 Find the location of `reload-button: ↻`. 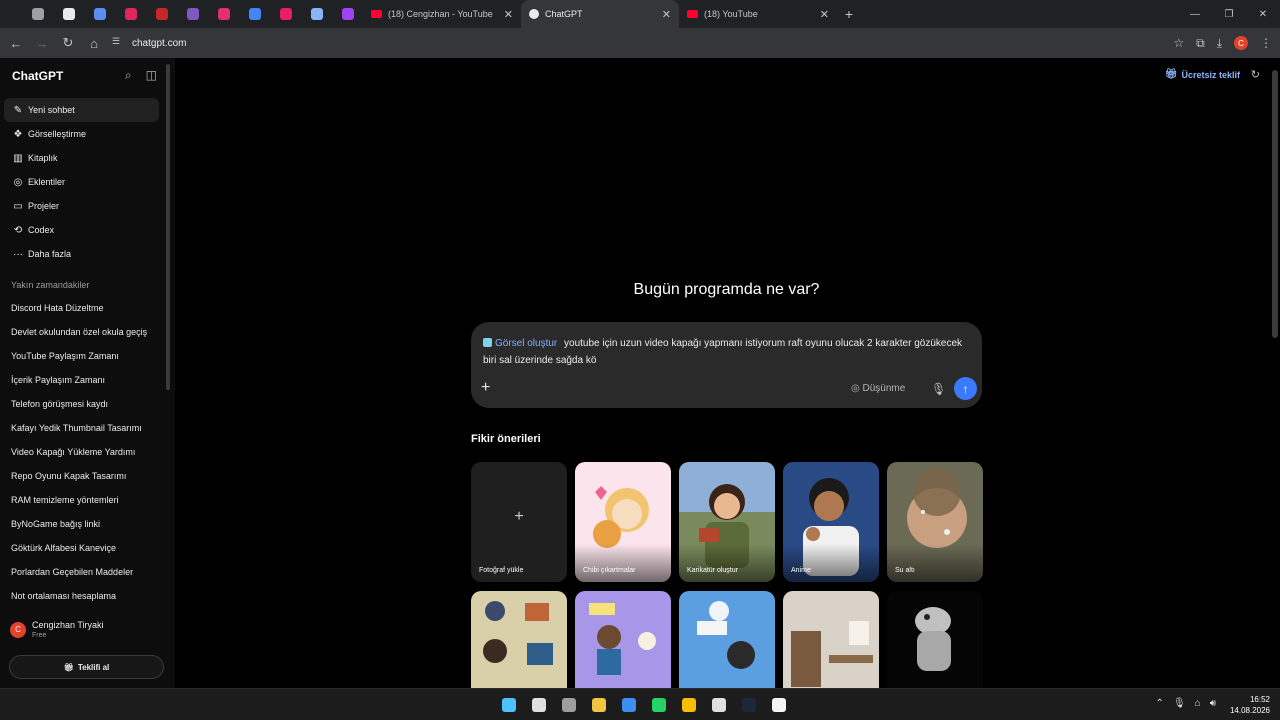

reload-button: ↻ is located at coordinates (68, 43).